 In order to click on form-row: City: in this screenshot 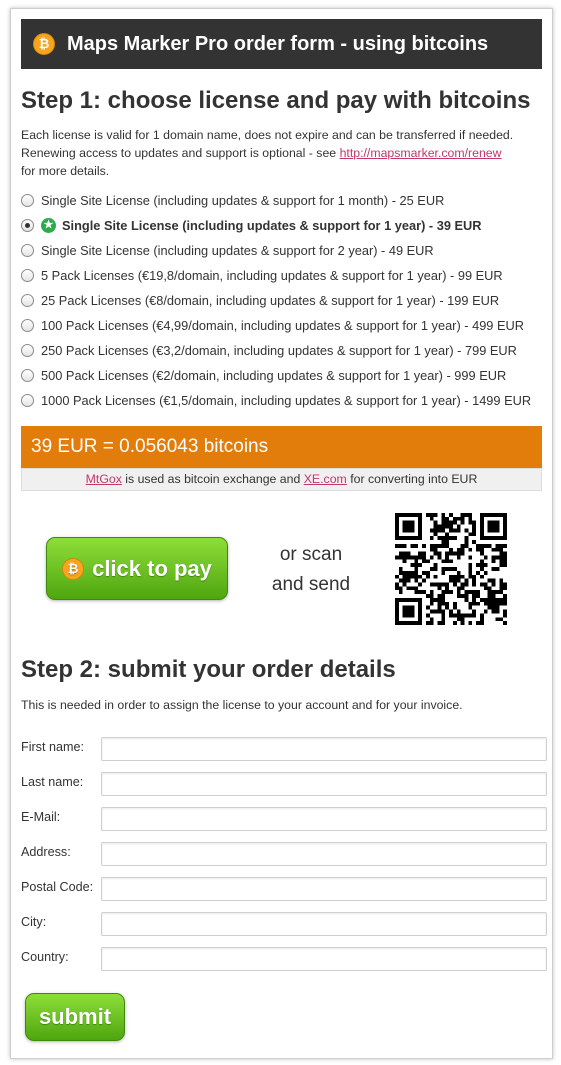, I will do `click(284, 925)`.